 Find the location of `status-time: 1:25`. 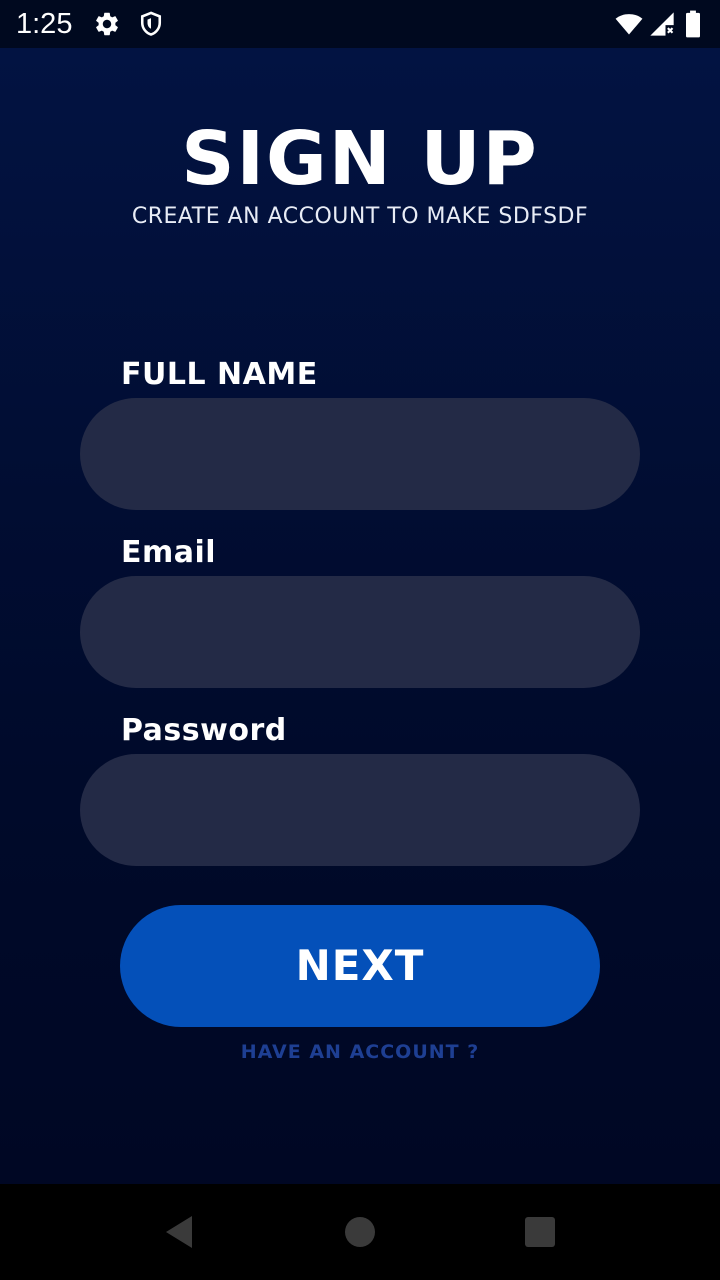

status-time: 1:25 is located at coordinates (44, 24).